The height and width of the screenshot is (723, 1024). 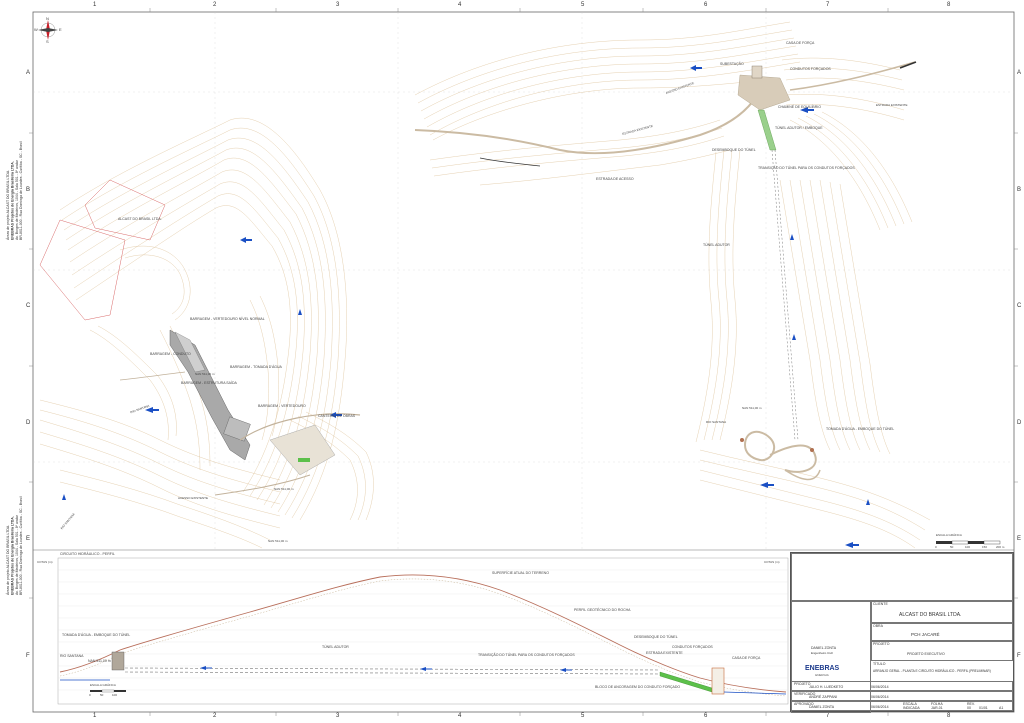 I want to click on approver-name: DANIEL ZONTA, so click(x=822, y=707).